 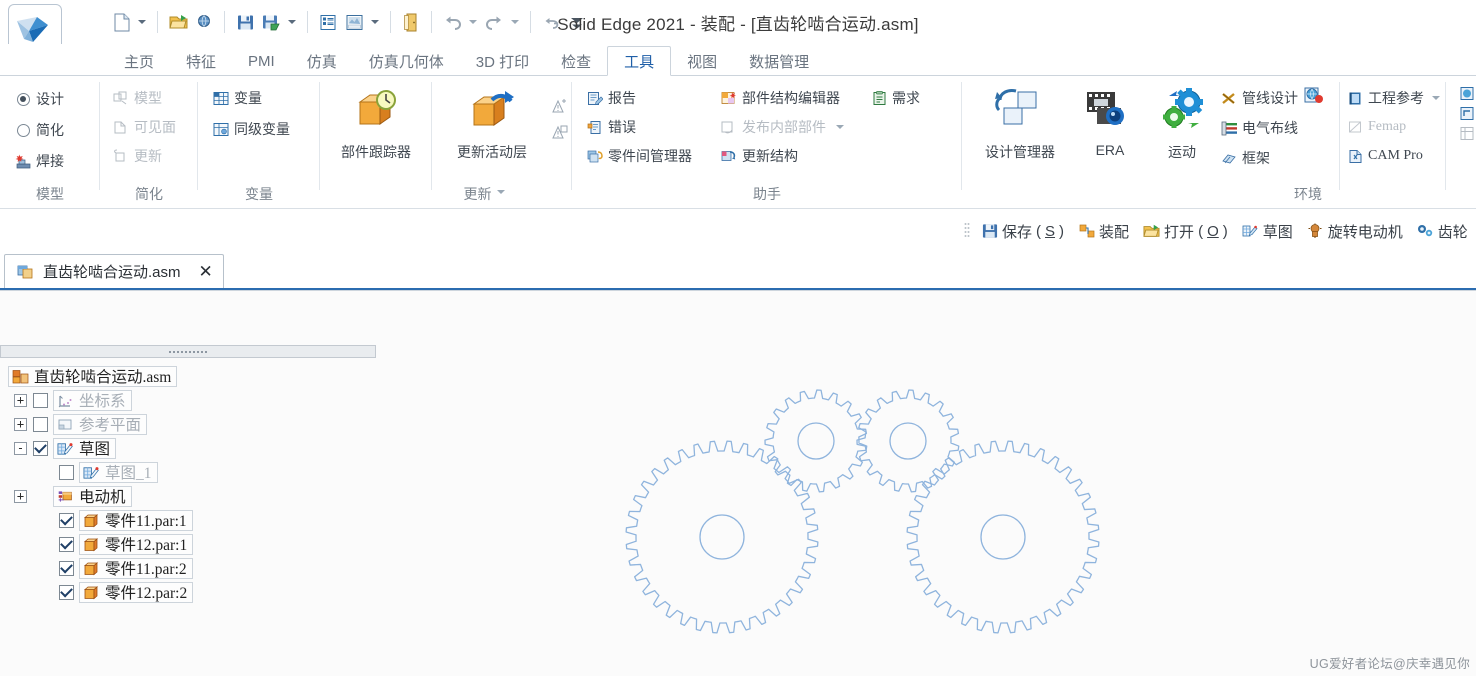 What do you see at coordinates (188, 496) in the screenshot?
I see `pathfinder-node-row: + 电动机` at bounding box center [188, 496].